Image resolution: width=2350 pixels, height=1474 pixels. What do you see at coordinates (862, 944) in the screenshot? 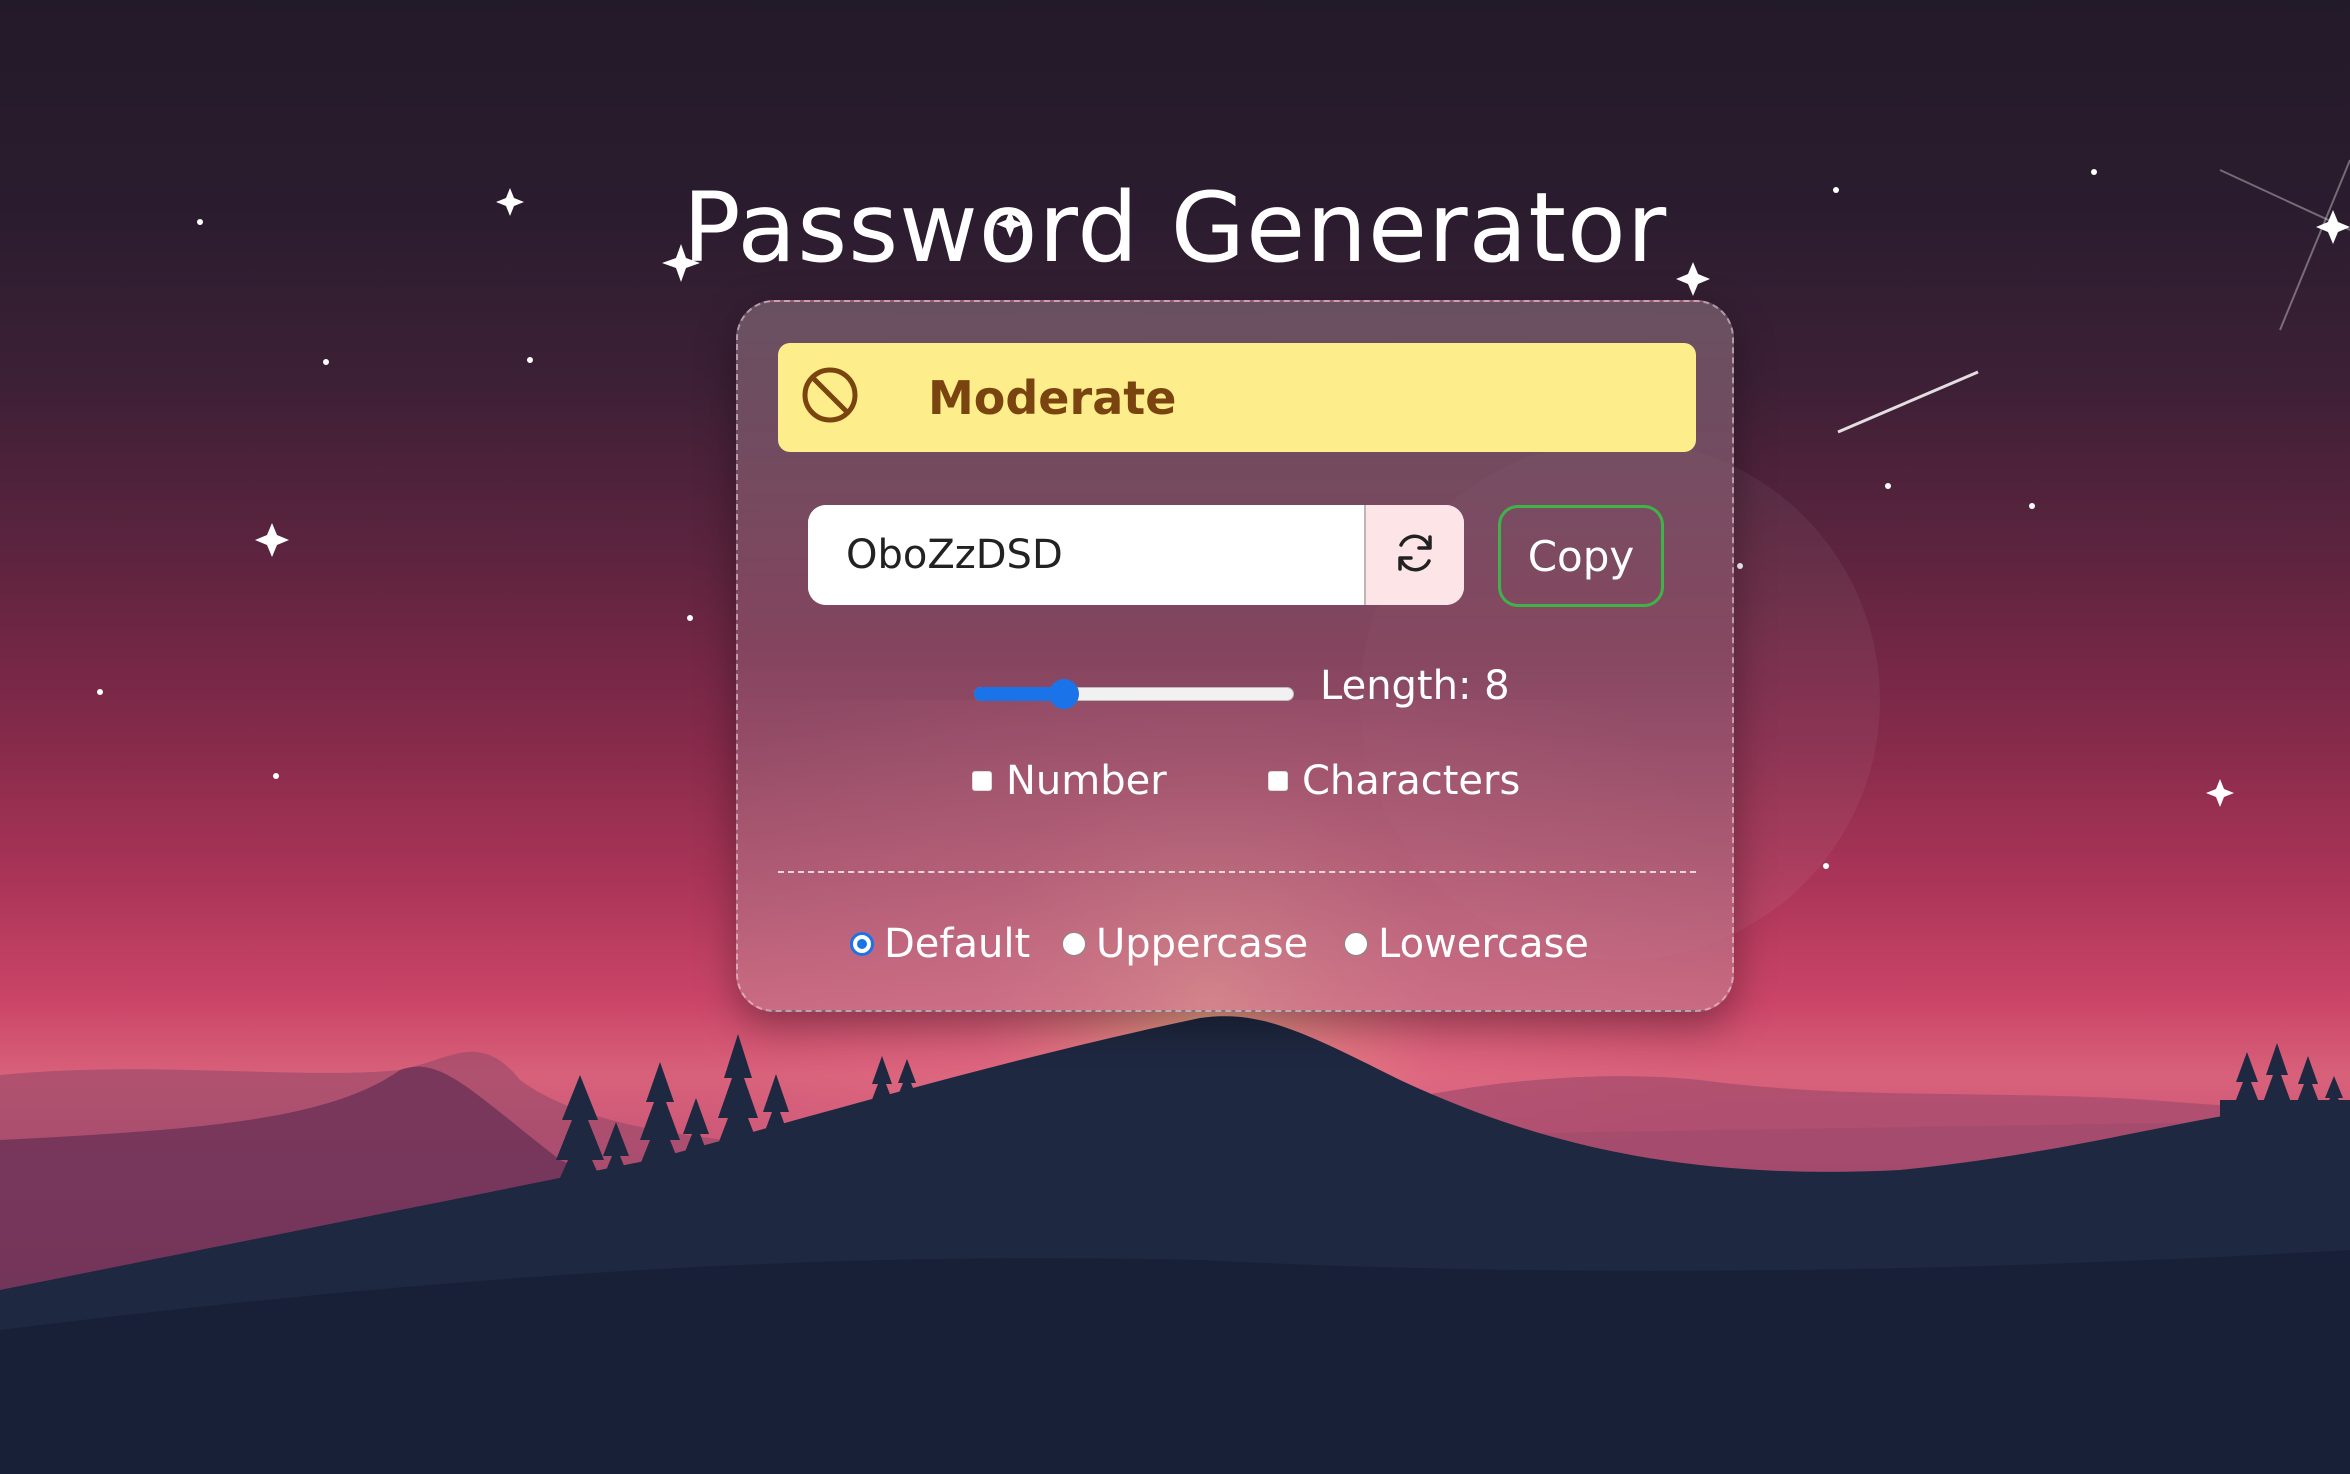
I see `default-radio` at bounding box center [862, 944].